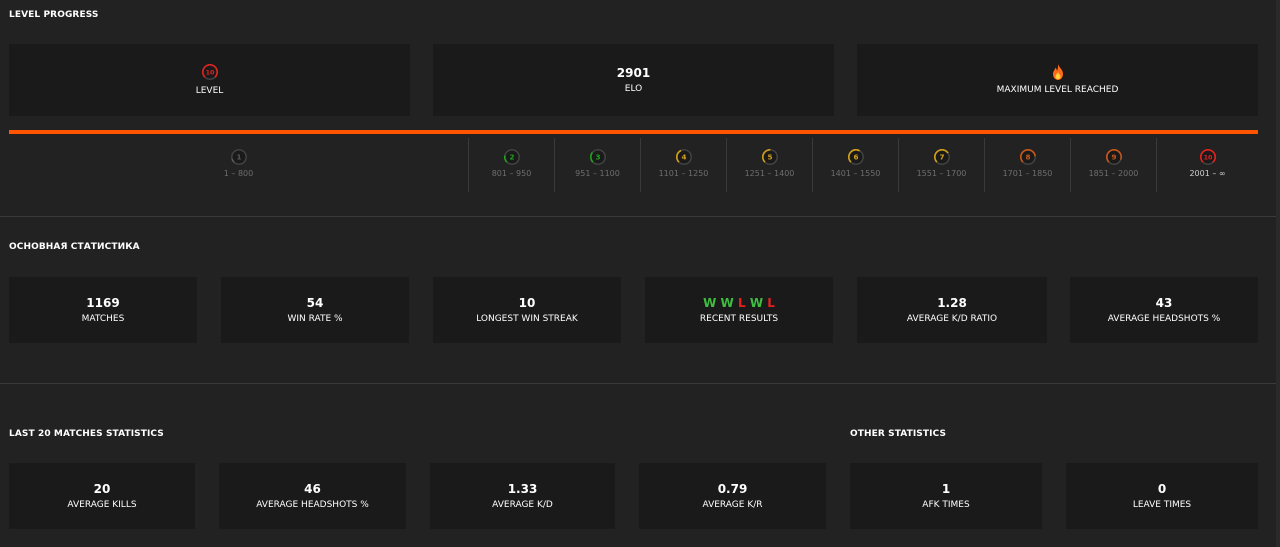  I want to click on last20-kd-card: 1.33 AVERAGE K/D, so click(522, 496).